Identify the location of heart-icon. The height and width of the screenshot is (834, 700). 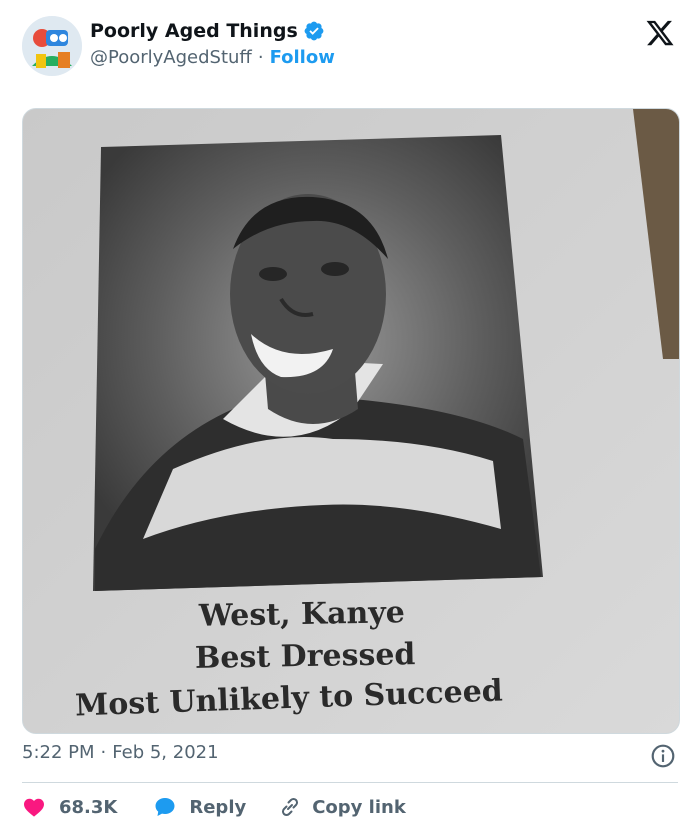
(34, 807).